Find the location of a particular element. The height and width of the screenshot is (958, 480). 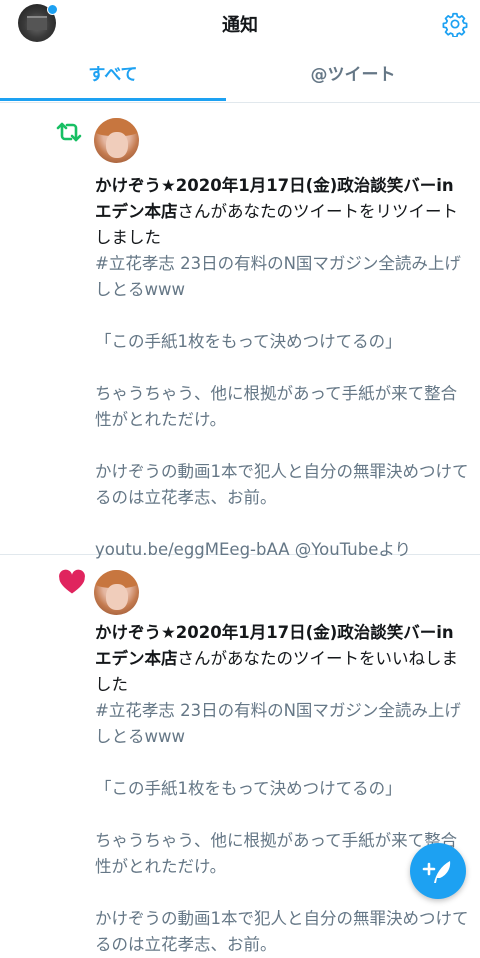

compose-tweet-button is located at coordinates (438, 871).